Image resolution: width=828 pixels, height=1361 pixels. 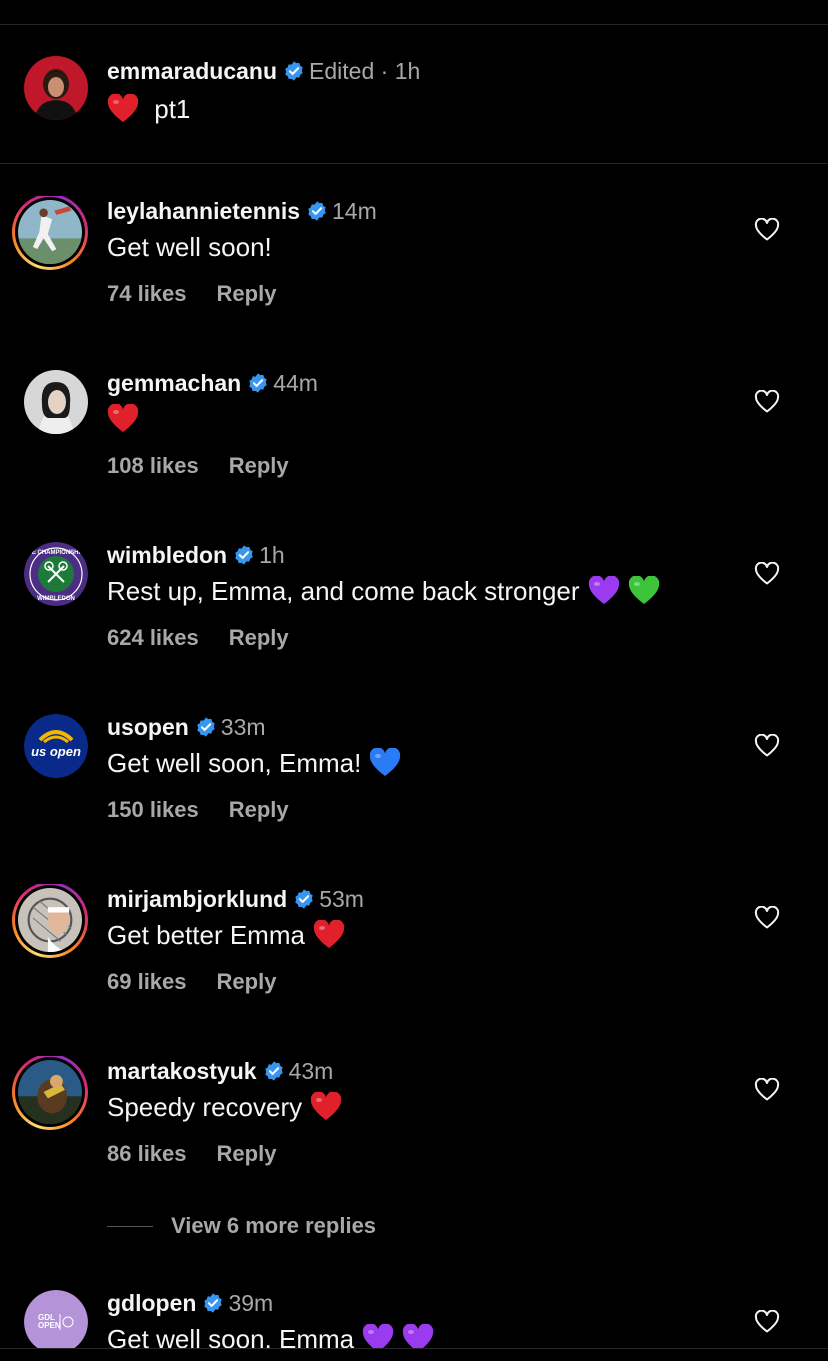 I want to click on comment-meta: leylahannietennis 14m, so click(x=242, y=211).